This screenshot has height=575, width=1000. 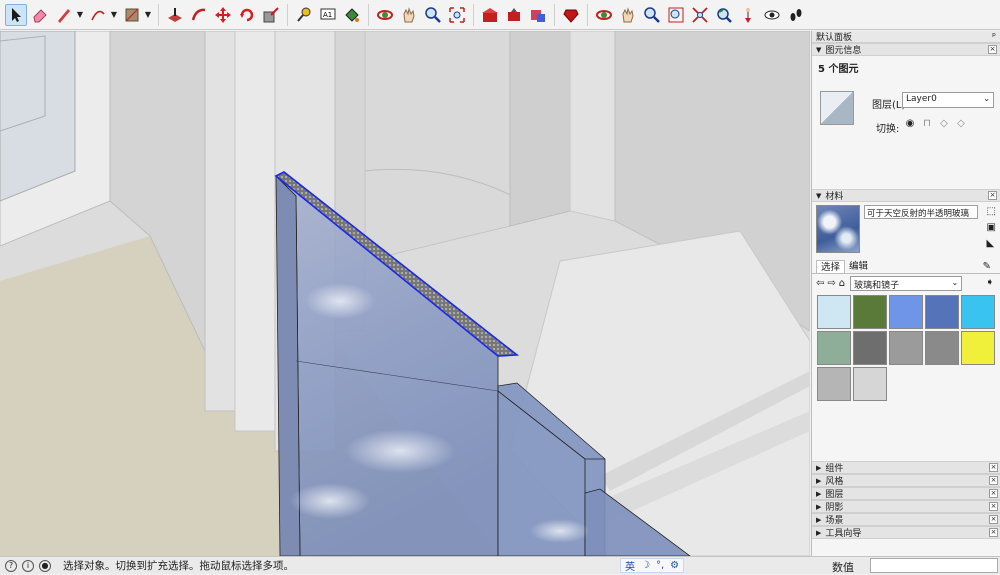 I want to click on material-name-field: 可于天空反射的半透明玻璃, so click(x=921, y=212).